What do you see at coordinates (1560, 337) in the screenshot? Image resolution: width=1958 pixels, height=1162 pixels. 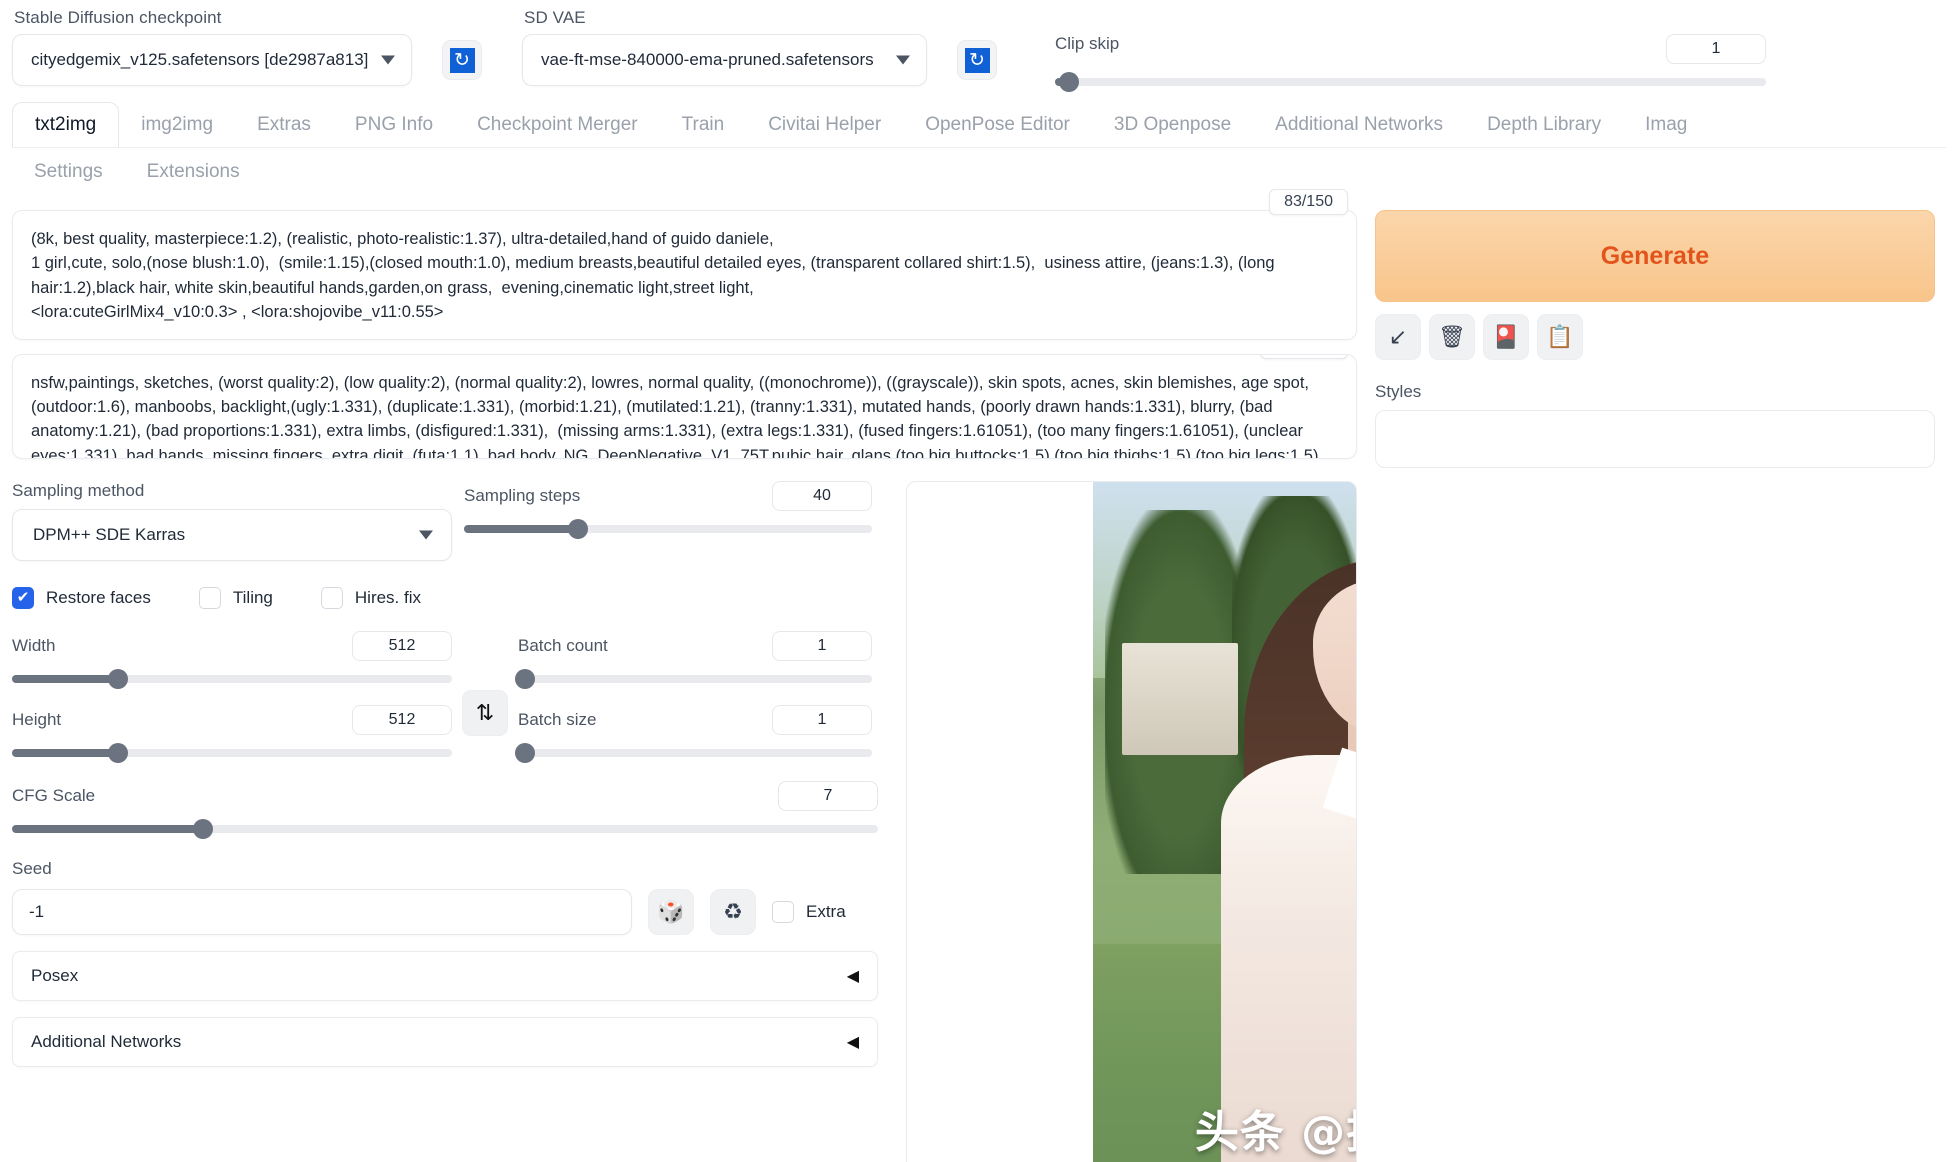 I see `clipboard-button: 📋` at bounding box center [1560, 337].